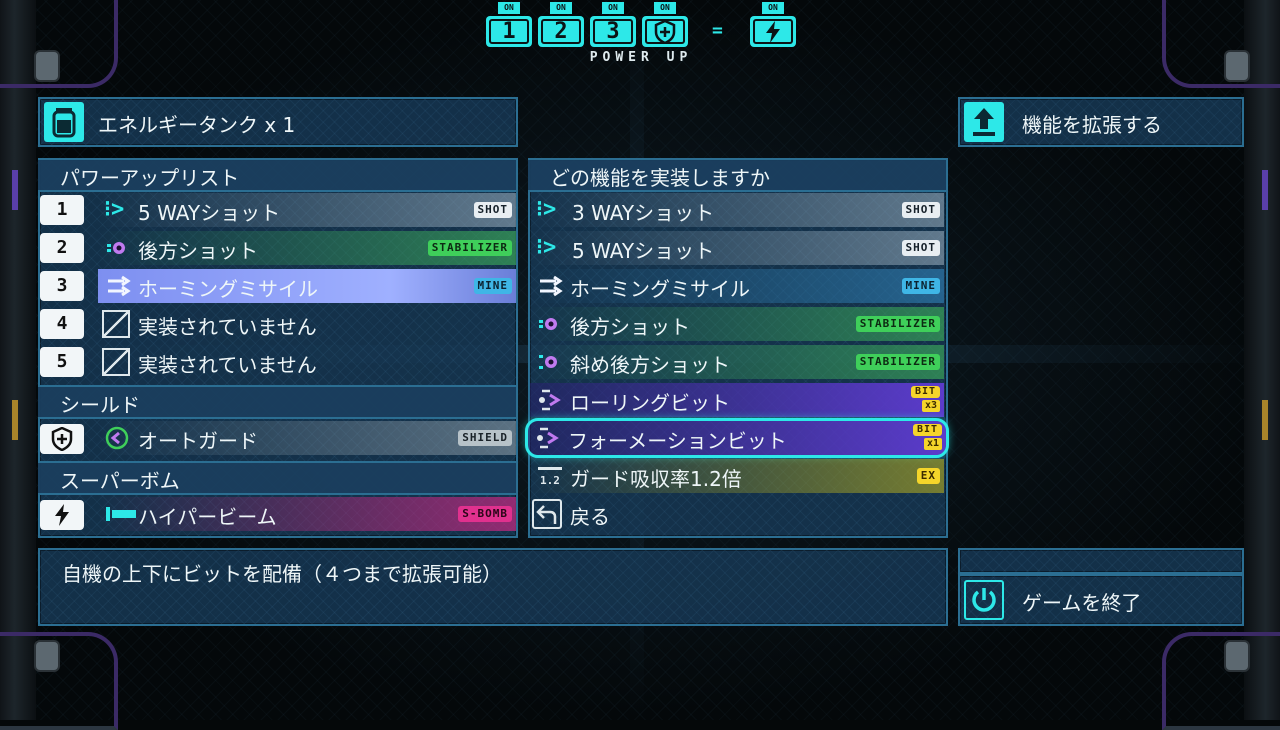  What do you see at coordinates (62, 286) in the screenshot?
I see `slot-number-3: 3` at bounding box center [62, 286].